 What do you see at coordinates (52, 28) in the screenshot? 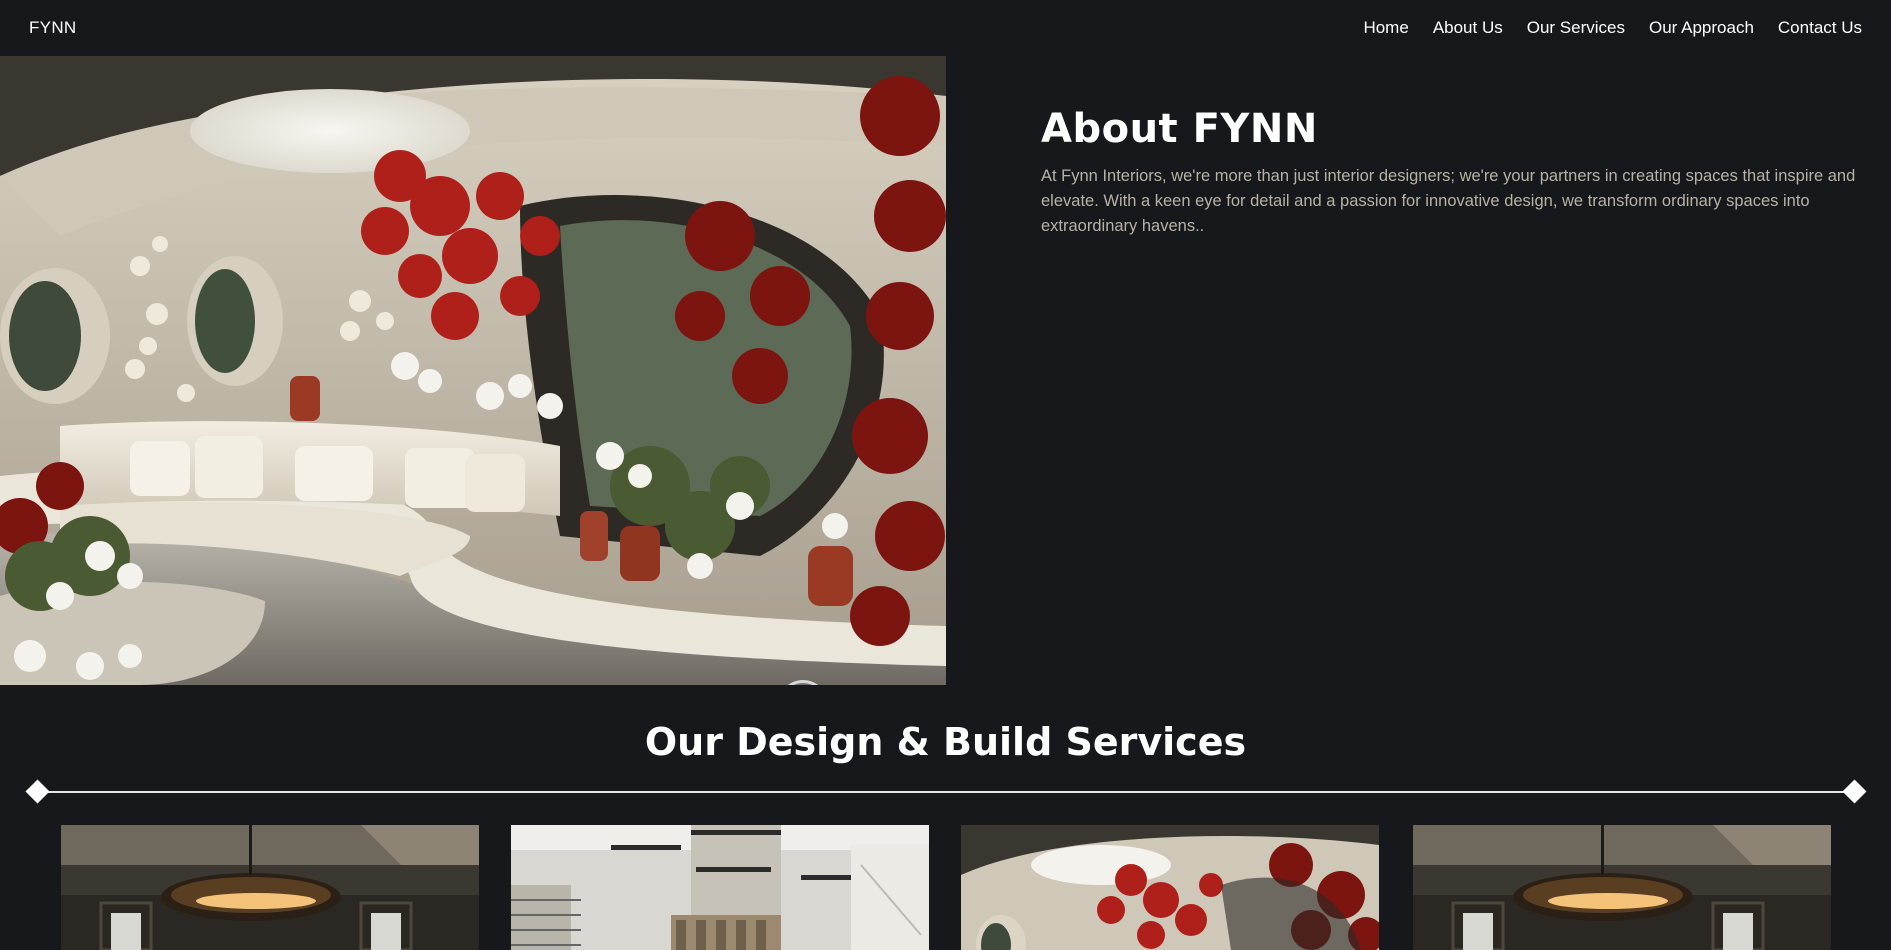
I see `brand-logo: FYNN` at bounding box center [52, 28].